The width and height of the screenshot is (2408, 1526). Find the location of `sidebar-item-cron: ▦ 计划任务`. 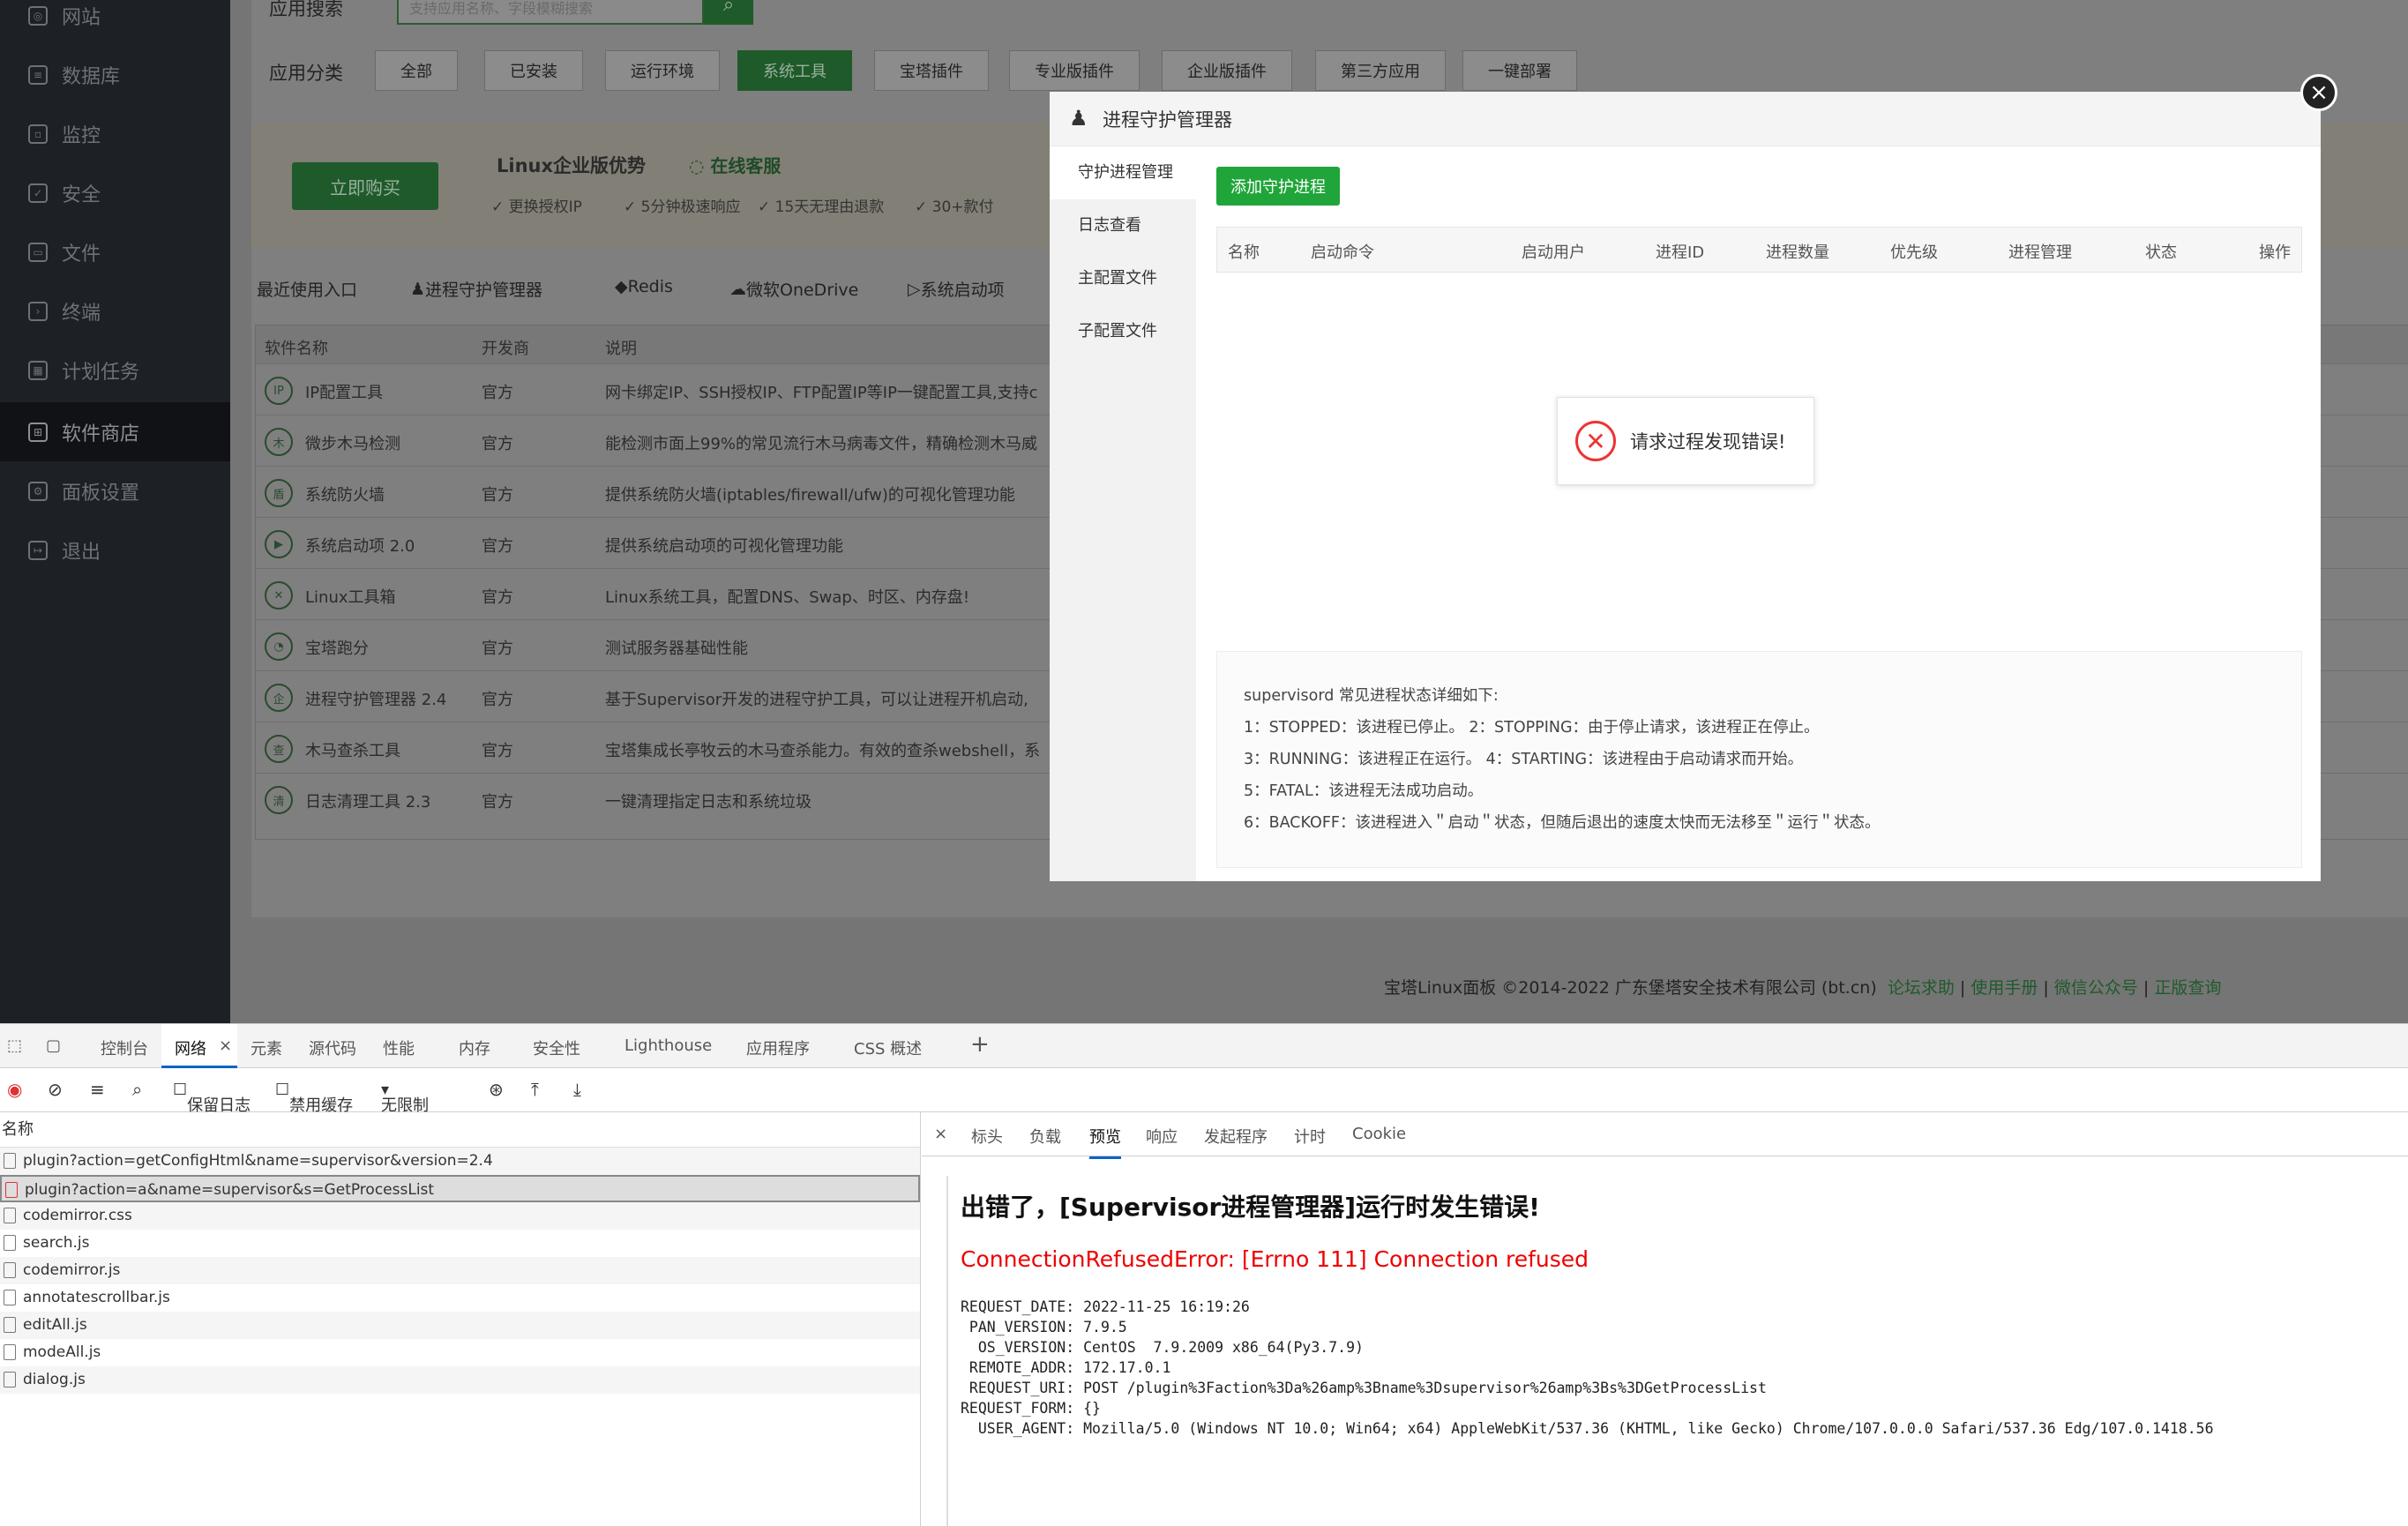

sidebar-item-cron: ▦ 计划任务 is located at coordinates (115, 370).